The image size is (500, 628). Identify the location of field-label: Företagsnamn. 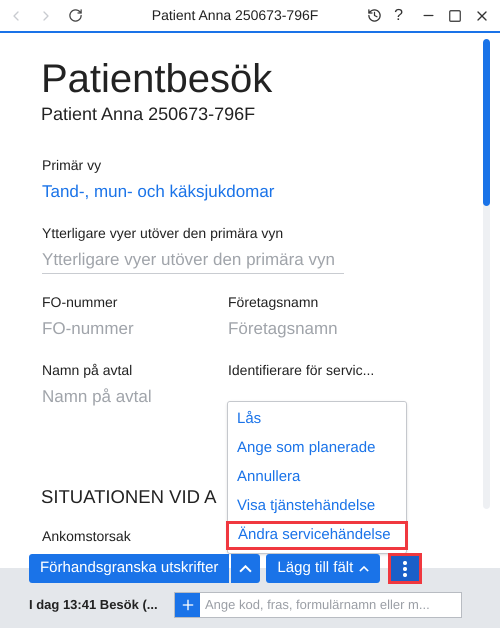
(274, 302).